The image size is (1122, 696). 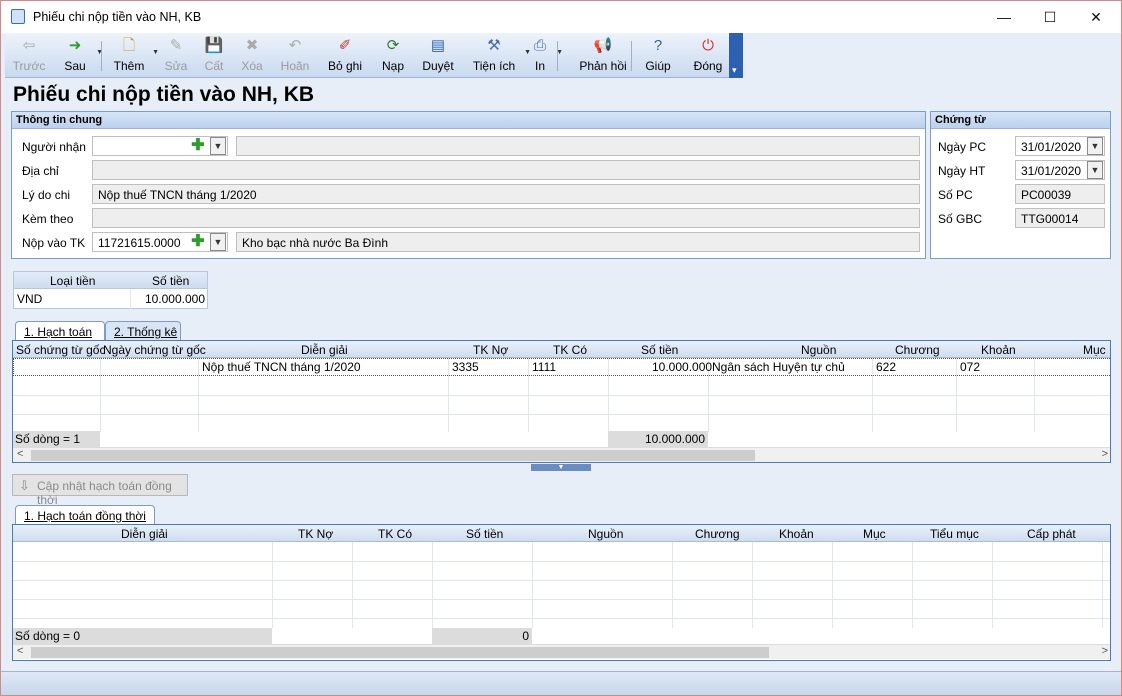 I want to click on toolbar-button-unpost: ✐ Bỏ ghi, so click(x=345, y=55).